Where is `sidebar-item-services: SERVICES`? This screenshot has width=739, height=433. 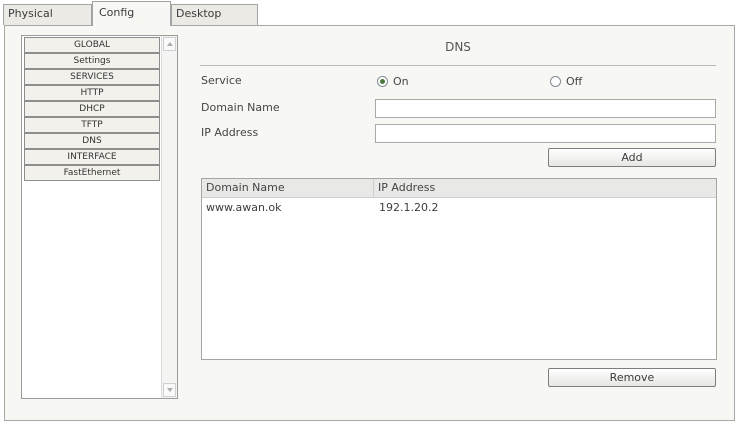
sidebar-item-services: SERVICES is located at coordinates (92, 77).